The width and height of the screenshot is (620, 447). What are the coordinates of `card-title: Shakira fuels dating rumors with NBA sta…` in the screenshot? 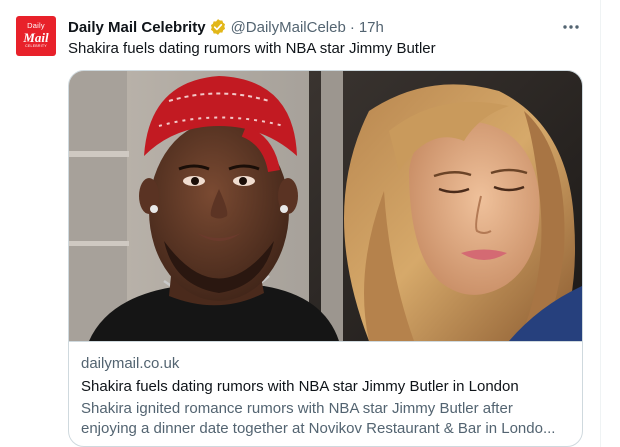 It's located at (300, 386).